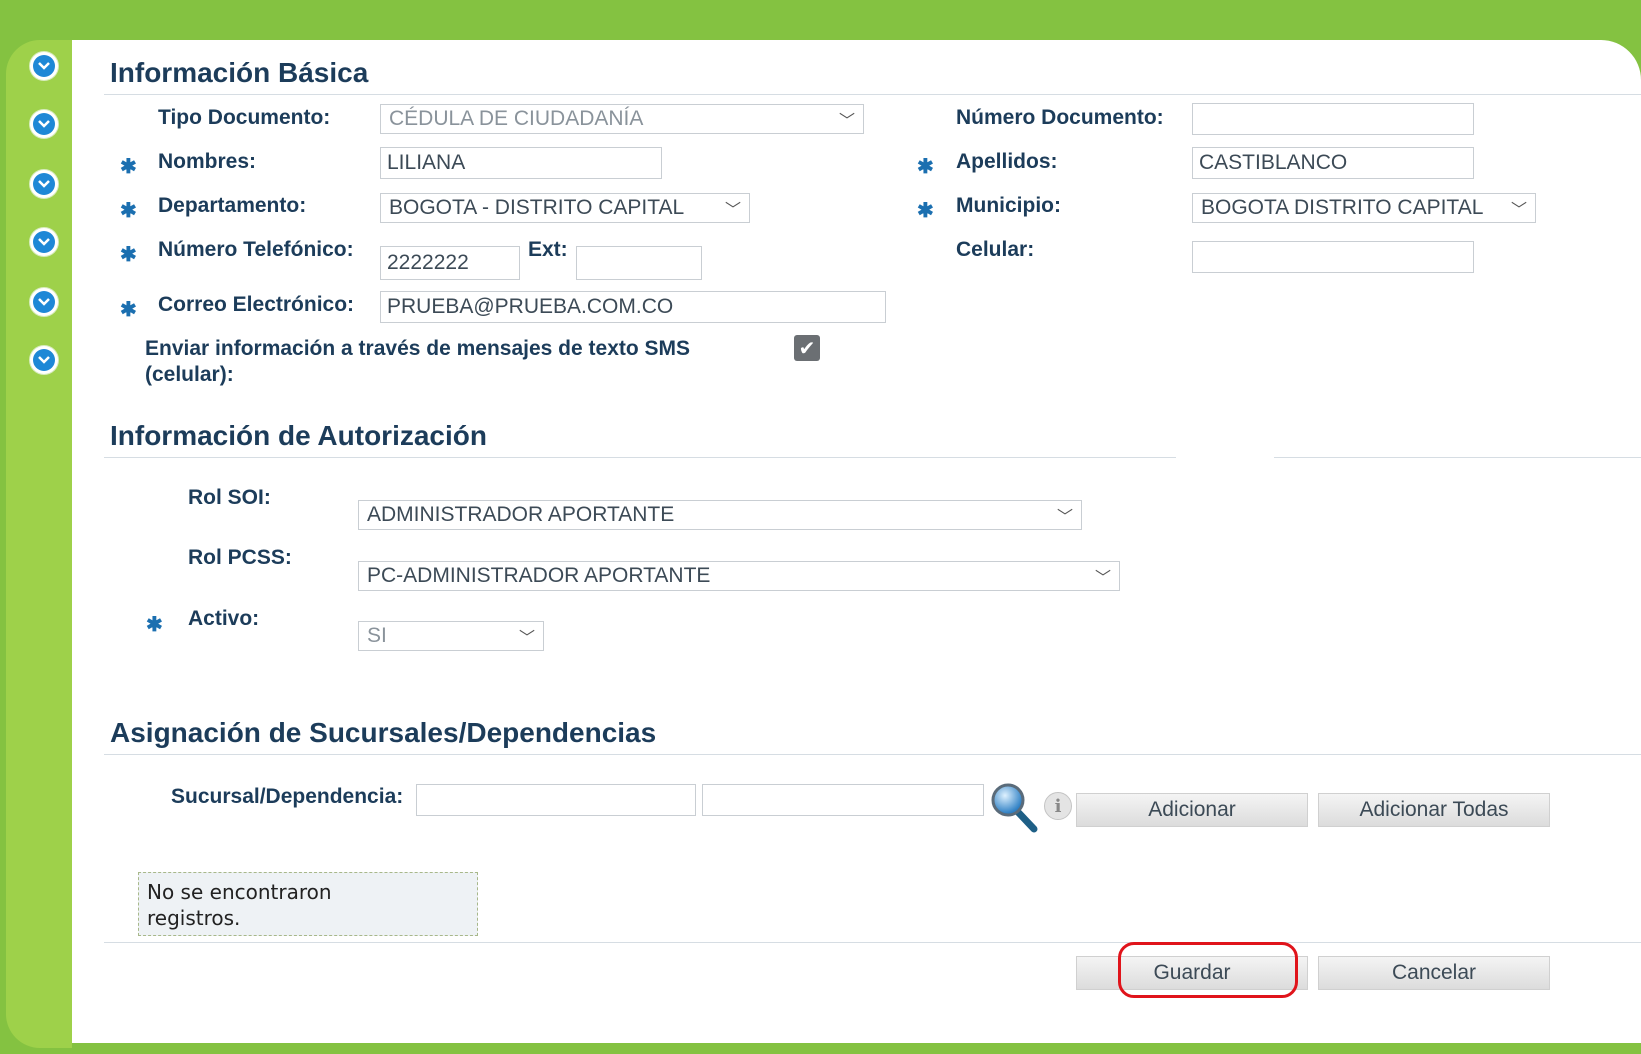 The width and height of the screenshot is (1641, 1054). Describe the element at coordinates (1015, 810) in the screenshot. I see `magnifier-icon` at that location.